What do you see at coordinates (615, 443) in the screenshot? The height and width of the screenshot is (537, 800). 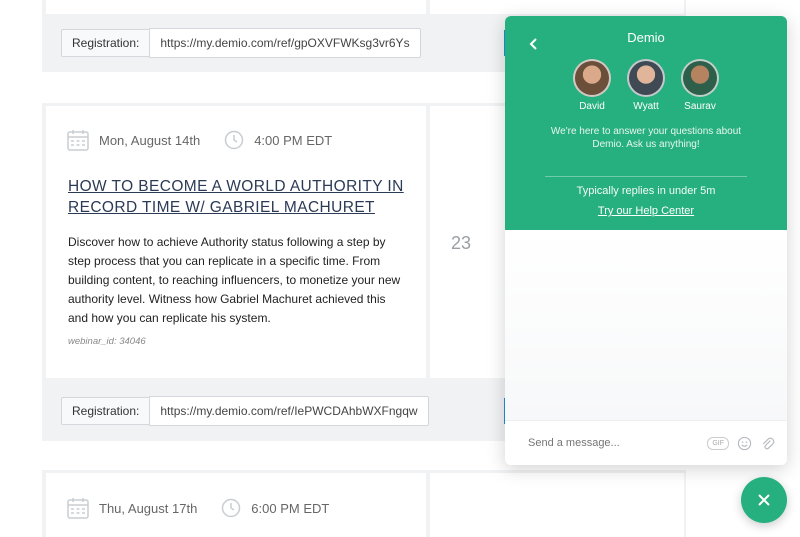 I see `message-input` at bounding box center [615, 443].